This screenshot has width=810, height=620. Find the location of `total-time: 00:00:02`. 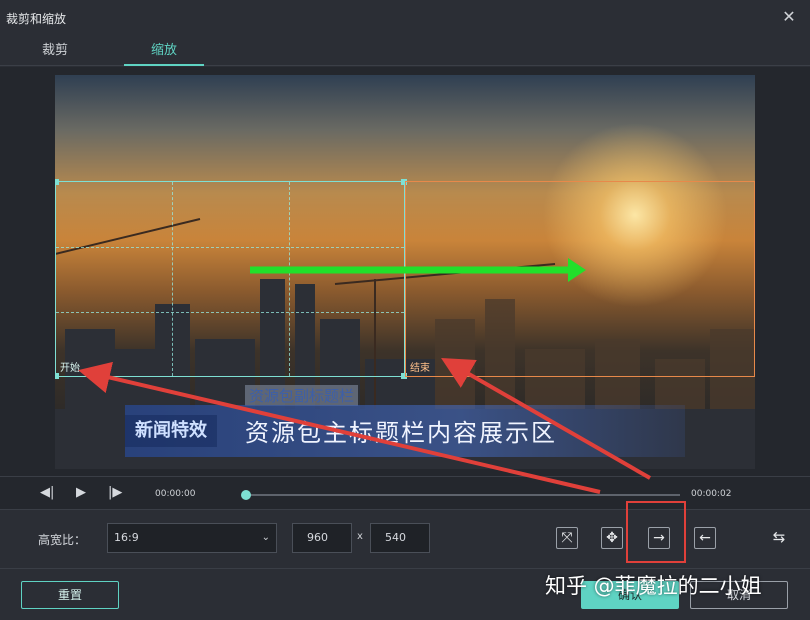

total-time: 00:00:02 is located at coordinates (711, 494).